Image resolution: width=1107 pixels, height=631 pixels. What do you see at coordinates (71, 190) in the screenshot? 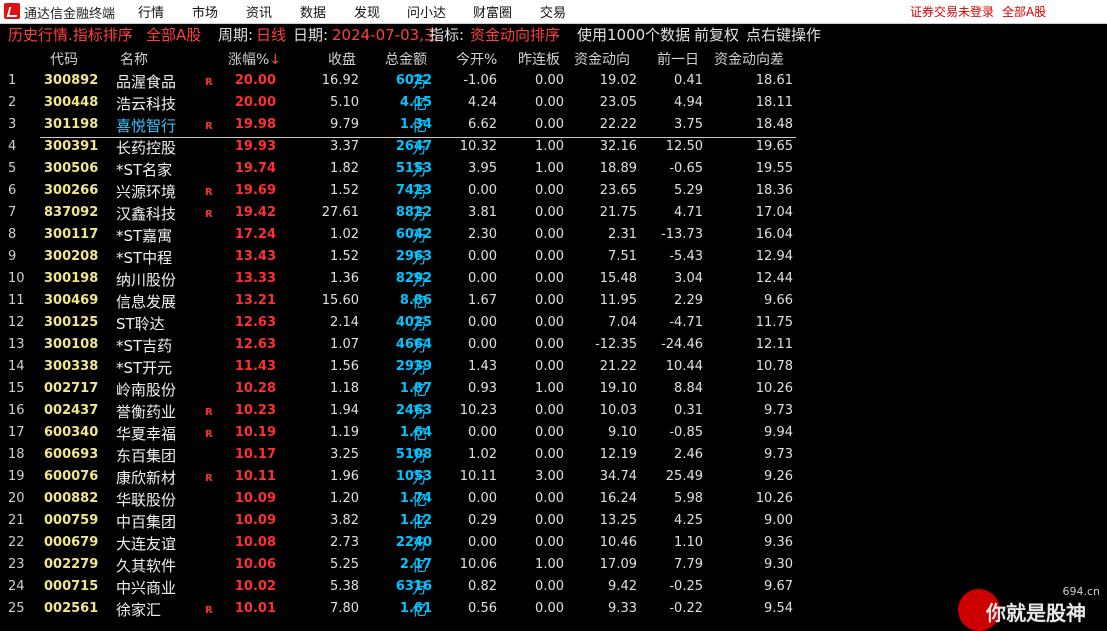
I see `stock-code: 300266` at bounding box center [71, 190].